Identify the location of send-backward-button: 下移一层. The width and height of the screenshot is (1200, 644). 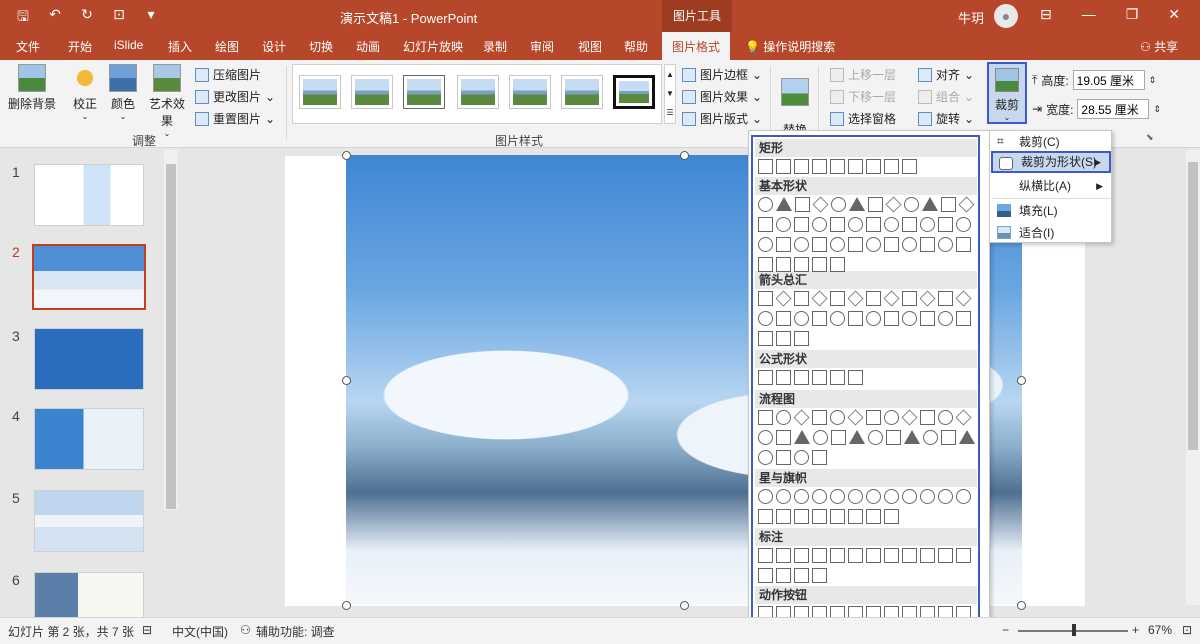
(863, 96).